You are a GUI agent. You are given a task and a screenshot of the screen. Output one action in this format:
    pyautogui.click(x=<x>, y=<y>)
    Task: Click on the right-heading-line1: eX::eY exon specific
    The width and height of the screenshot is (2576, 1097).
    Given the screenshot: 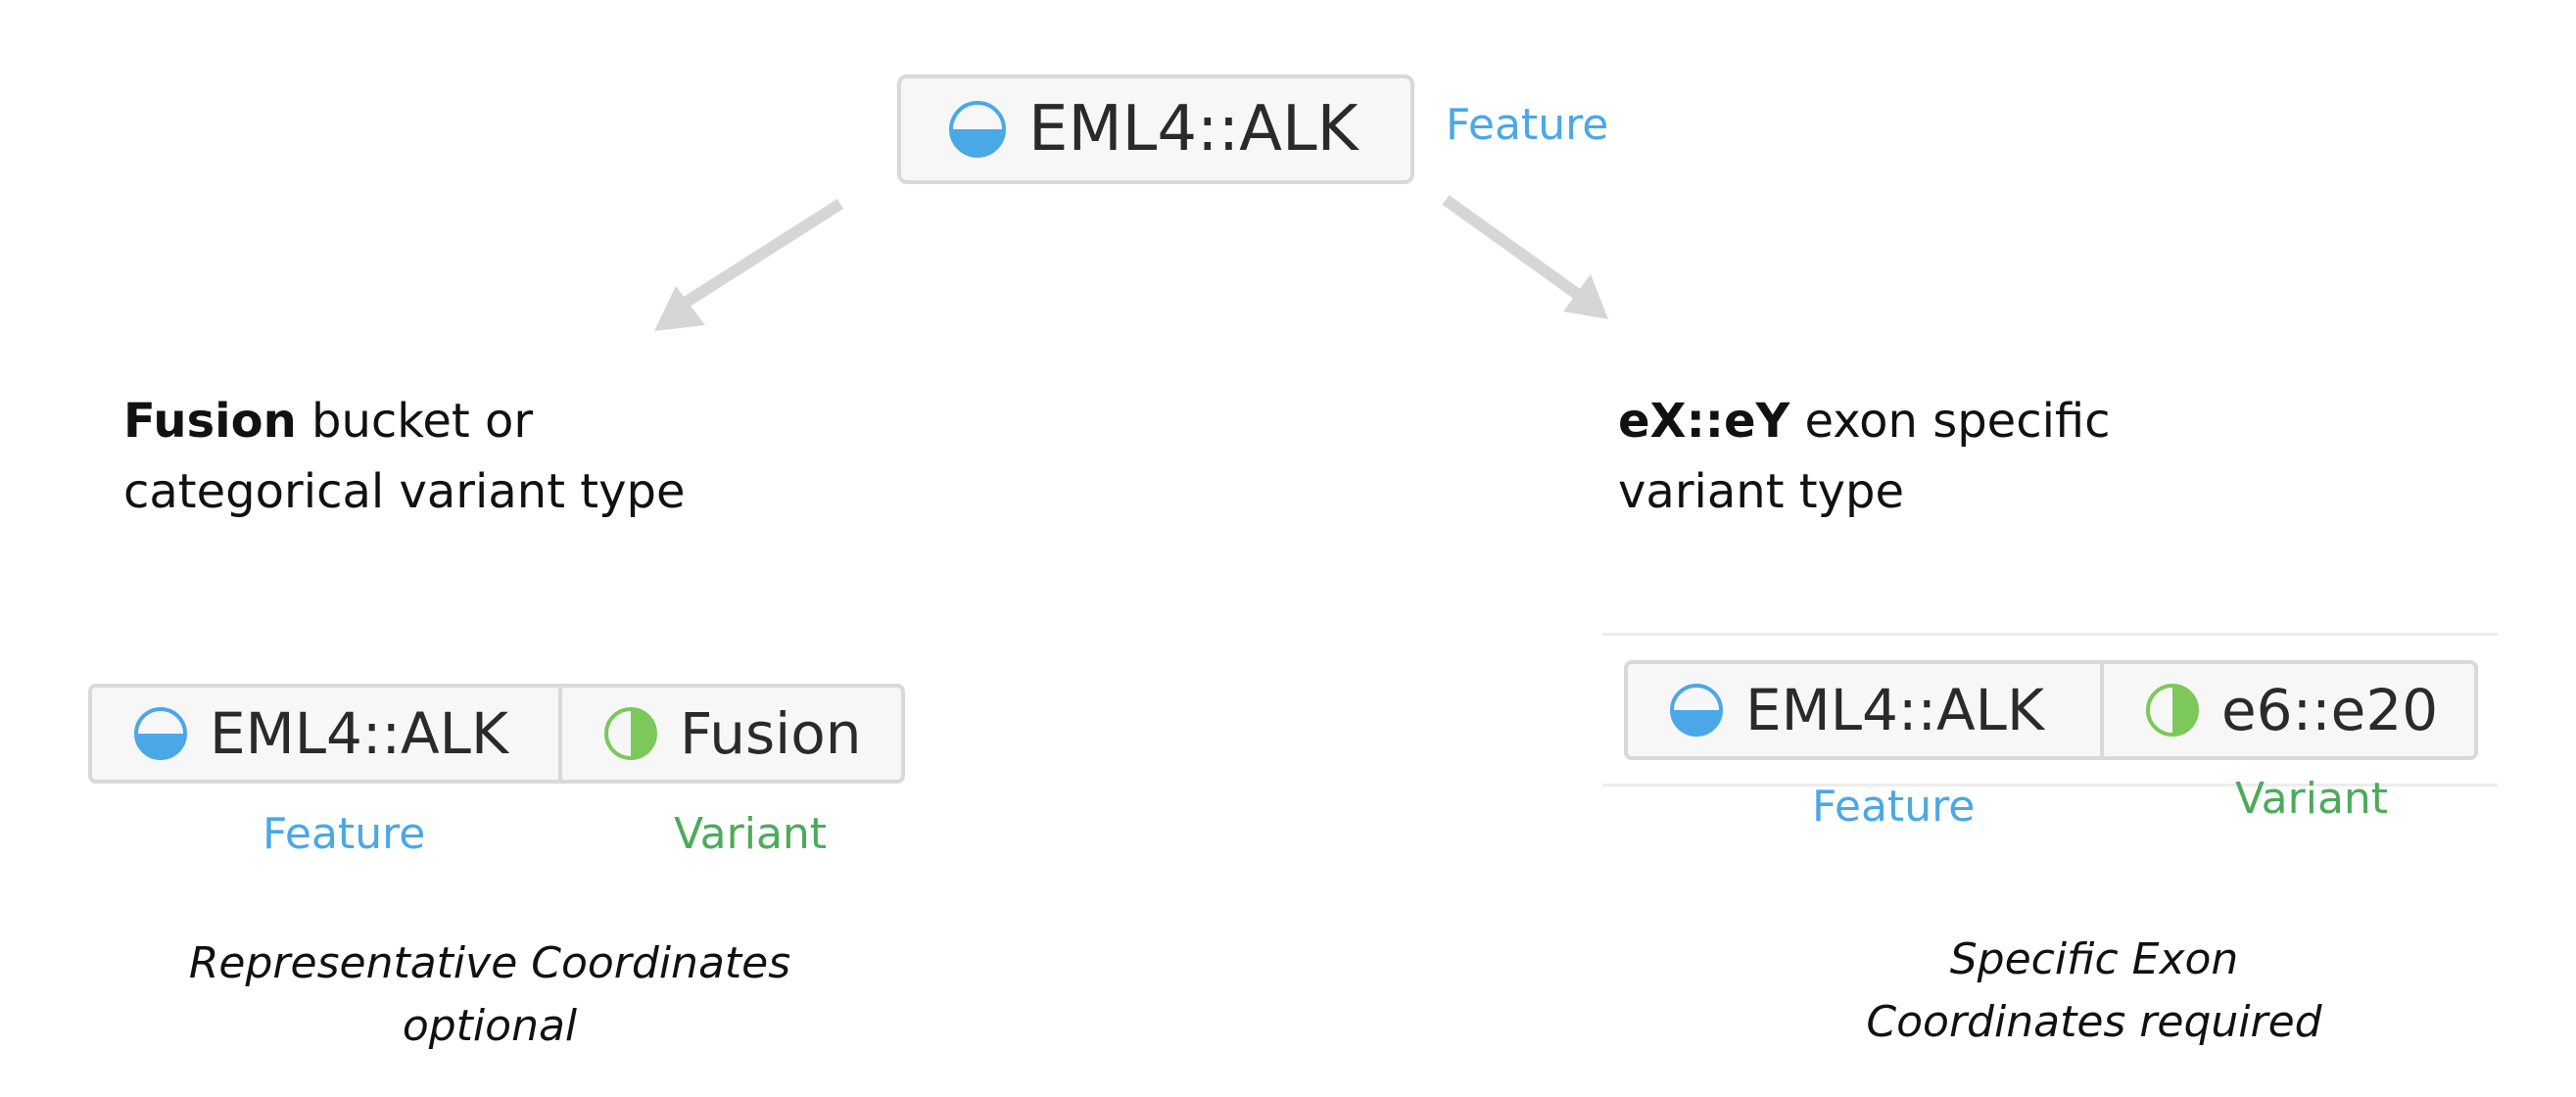 What is the action you would take?
    pyautogui.click(x=1864, y=421)
    